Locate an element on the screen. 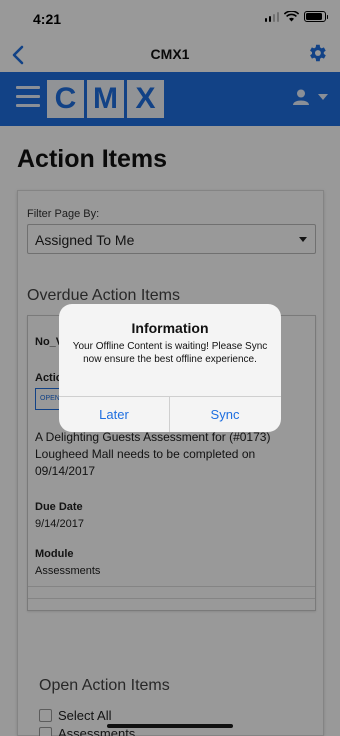 This screenshot has width=340, height=736. later-button: Later is located at coordinates (114, 414).